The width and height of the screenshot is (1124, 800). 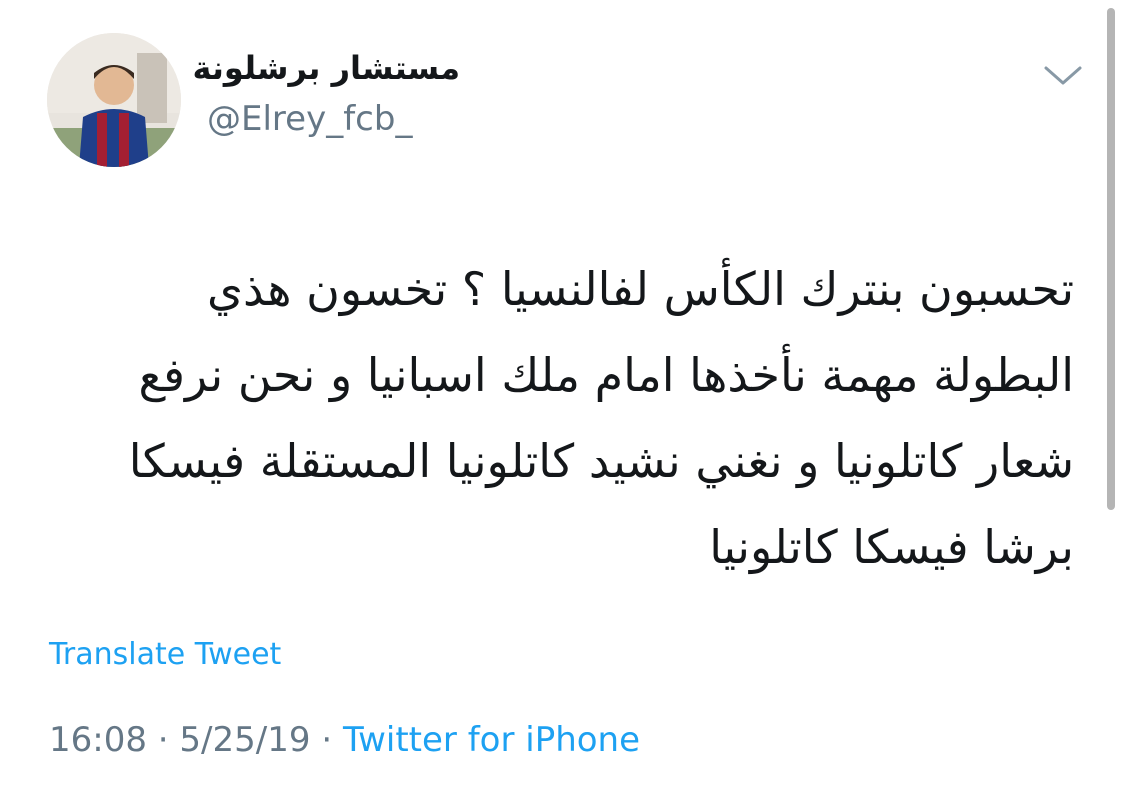 What do you see at coordinates (326, 68) in the screenshot?
I see `author-display-name: مستشار برشلونة` at bounding box center [326, 68].